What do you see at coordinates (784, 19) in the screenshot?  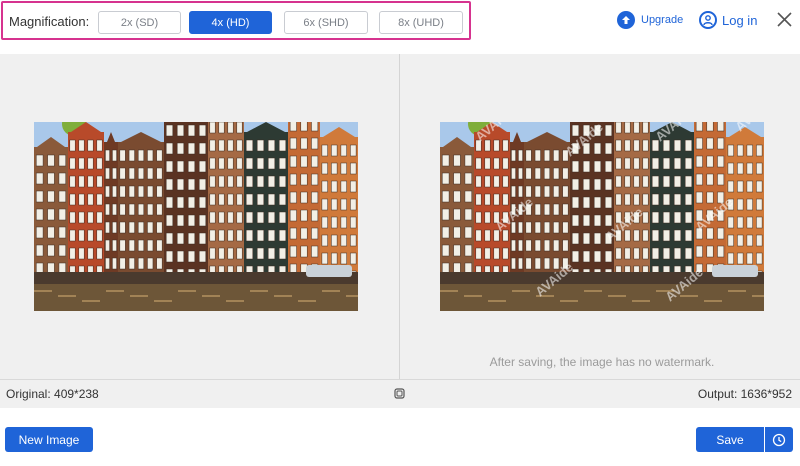 I see `close-icon` at bounding box center [784, 19].